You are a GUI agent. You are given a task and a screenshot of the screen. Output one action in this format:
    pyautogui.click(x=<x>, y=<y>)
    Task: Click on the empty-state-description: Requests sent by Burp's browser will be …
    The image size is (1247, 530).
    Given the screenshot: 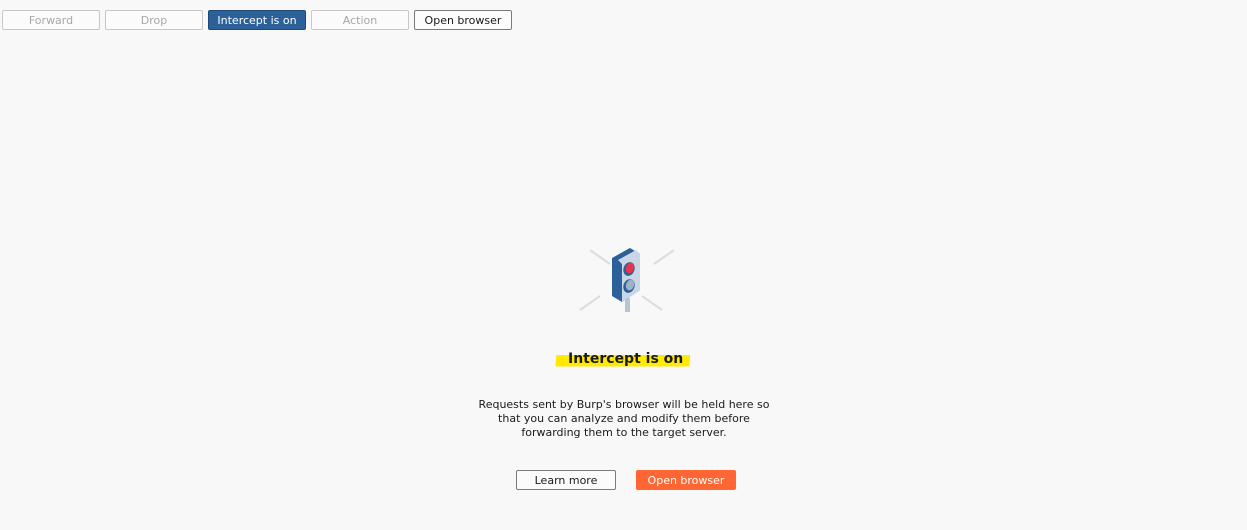 What is the action you would take?
    pyautogui.click(x=624, y=418)
    